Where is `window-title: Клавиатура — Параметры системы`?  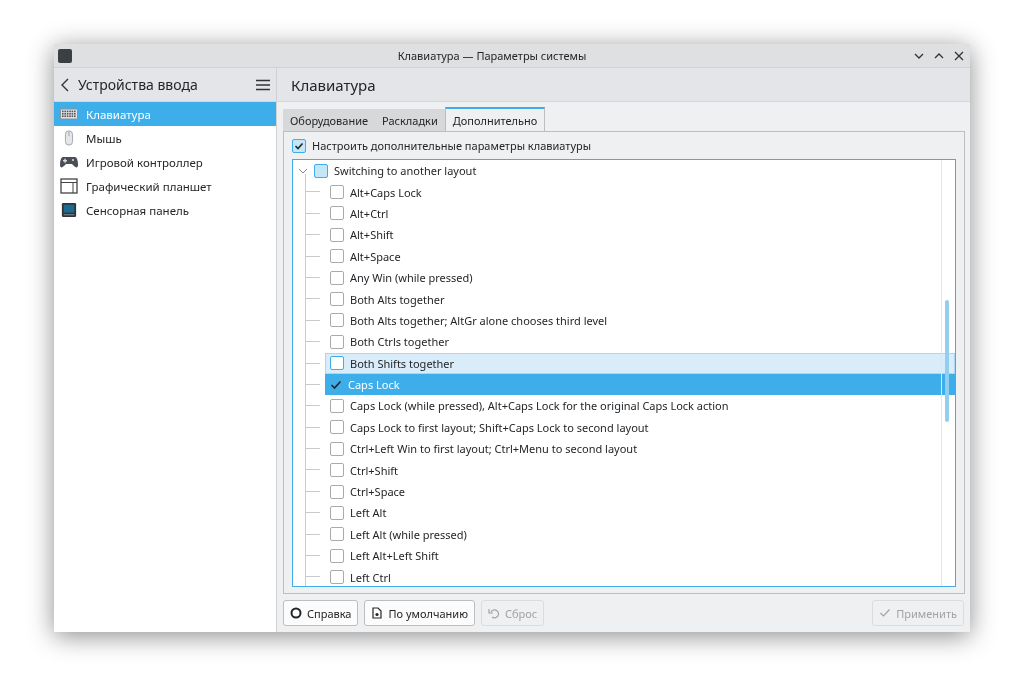 window-title: Клавиатура — Параметры системы is located at coordinates (492, 55).